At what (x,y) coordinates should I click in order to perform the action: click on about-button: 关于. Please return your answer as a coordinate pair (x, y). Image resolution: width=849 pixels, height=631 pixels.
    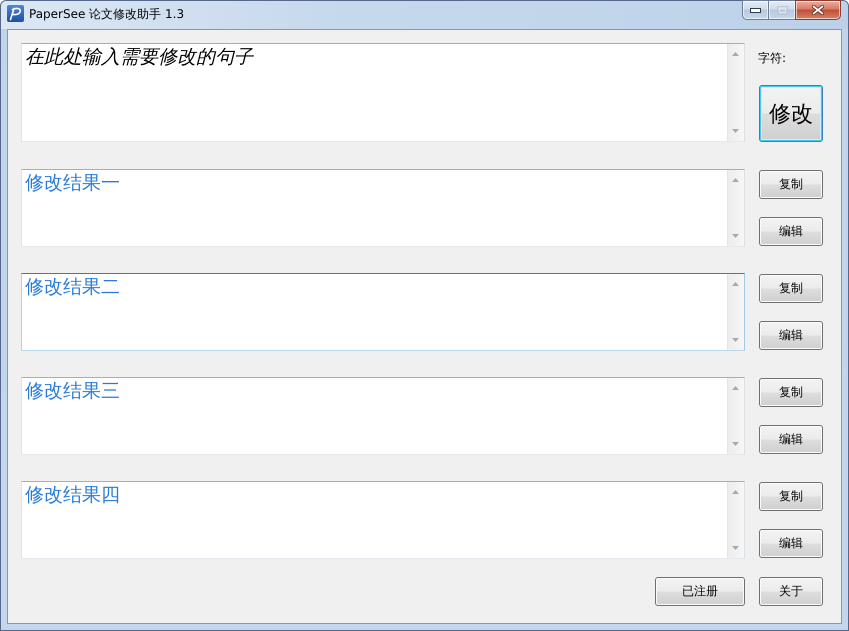
    Looking at the image, I should click on (791, 591).